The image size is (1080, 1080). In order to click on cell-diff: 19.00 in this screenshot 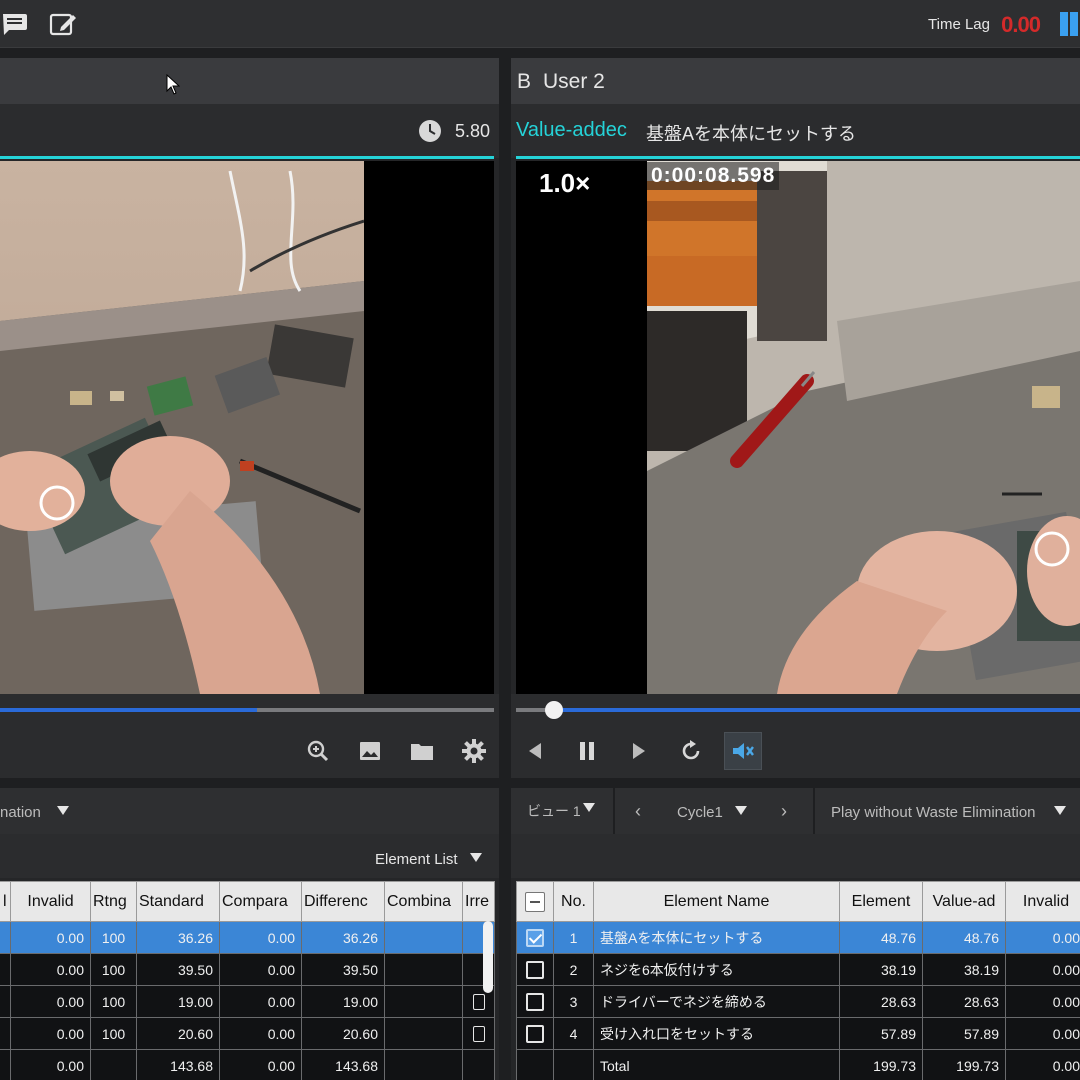, I will do `click(343, 1001)`.